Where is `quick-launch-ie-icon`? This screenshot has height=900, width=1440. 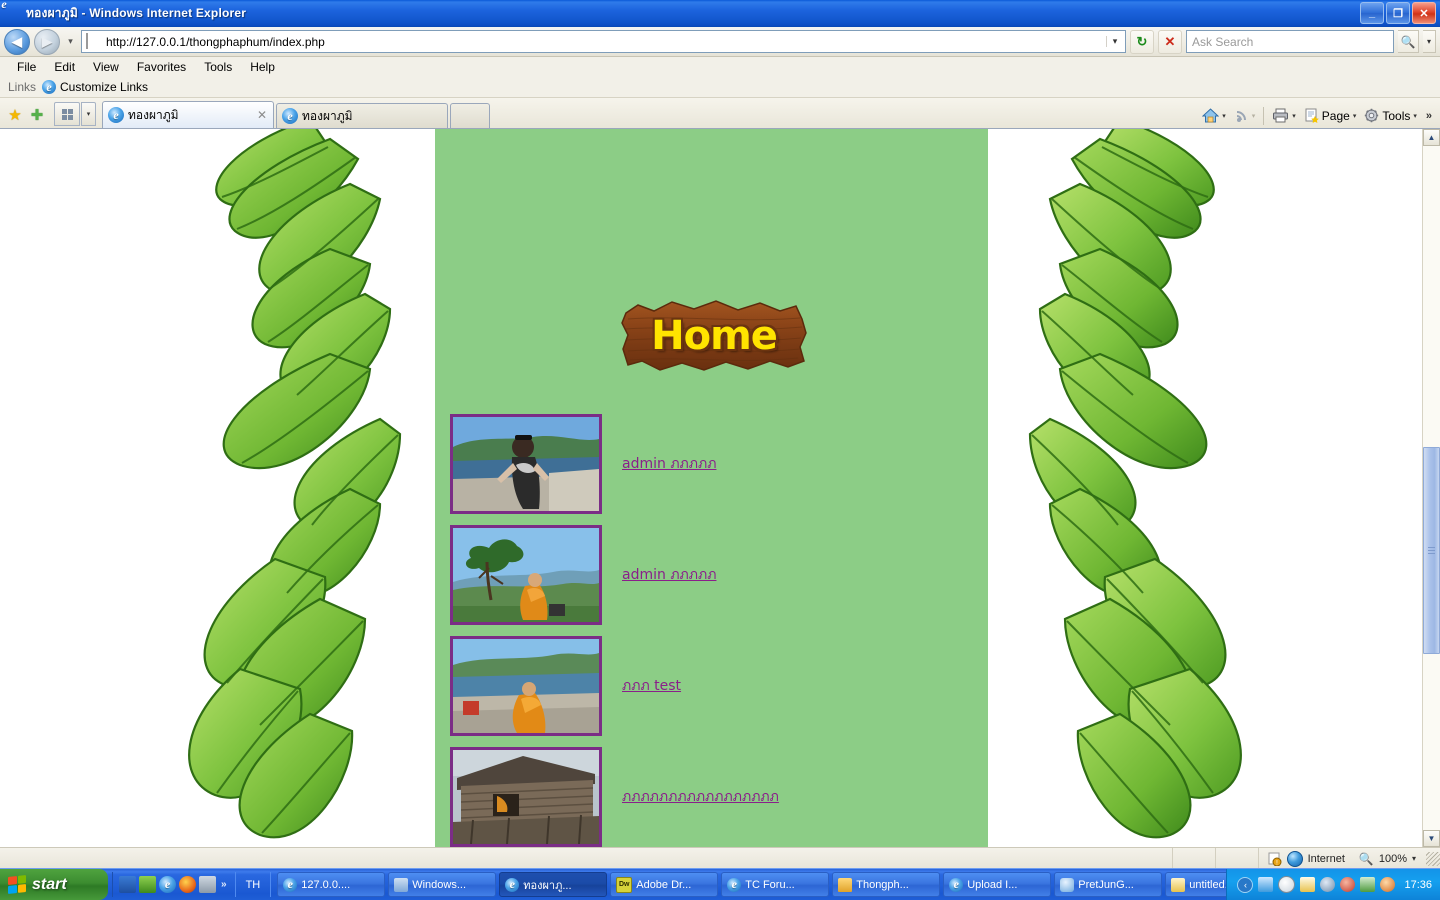 quick-launch-ie-icon is located at coordinates (167, 884).